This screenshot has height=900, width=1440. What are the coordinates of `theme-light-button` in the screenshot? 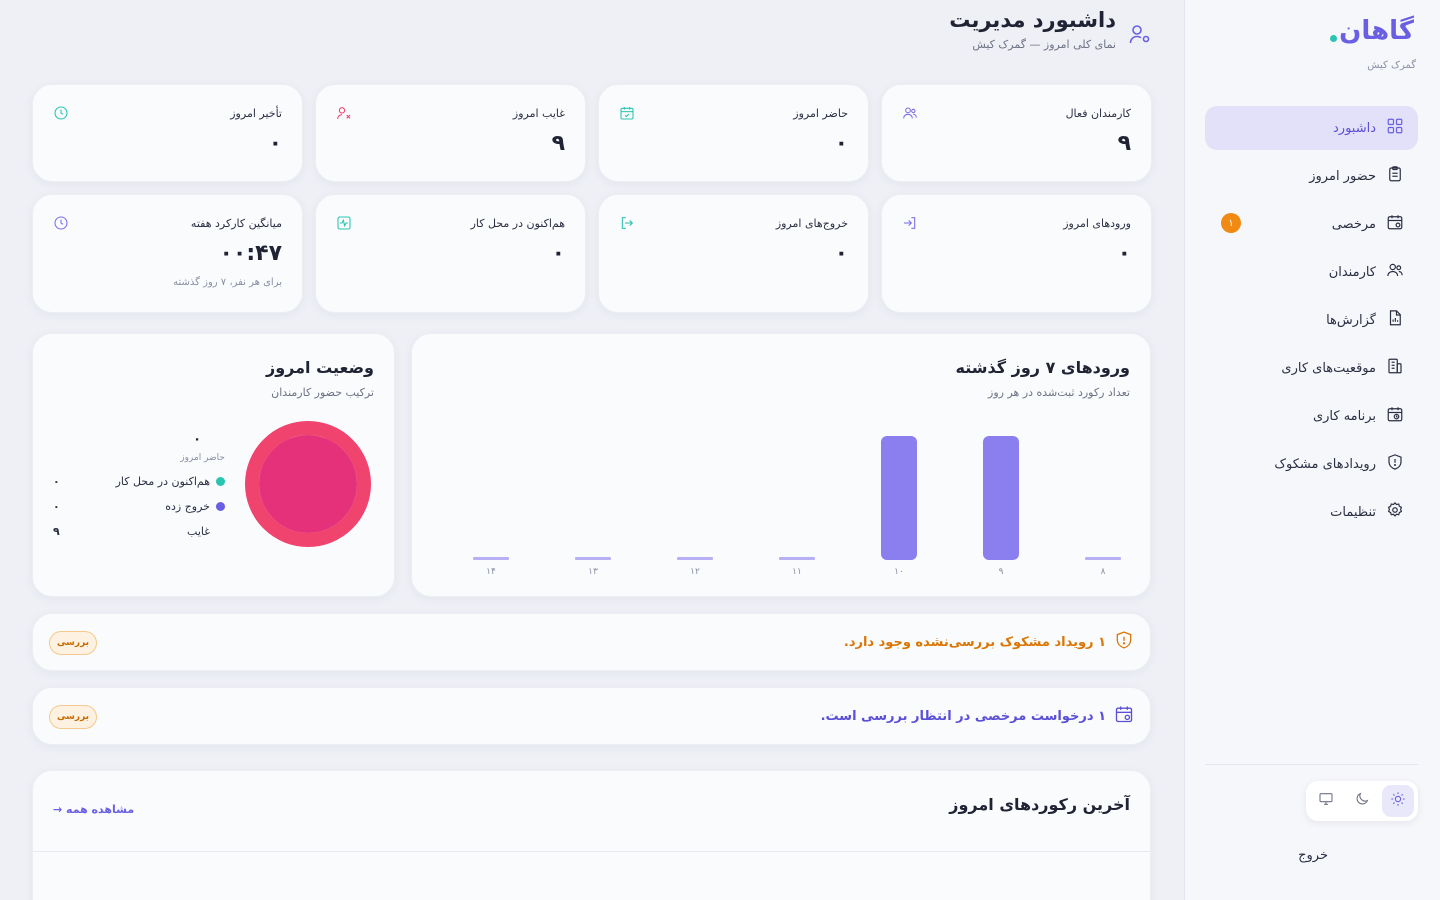 It's located at (1398, 801).